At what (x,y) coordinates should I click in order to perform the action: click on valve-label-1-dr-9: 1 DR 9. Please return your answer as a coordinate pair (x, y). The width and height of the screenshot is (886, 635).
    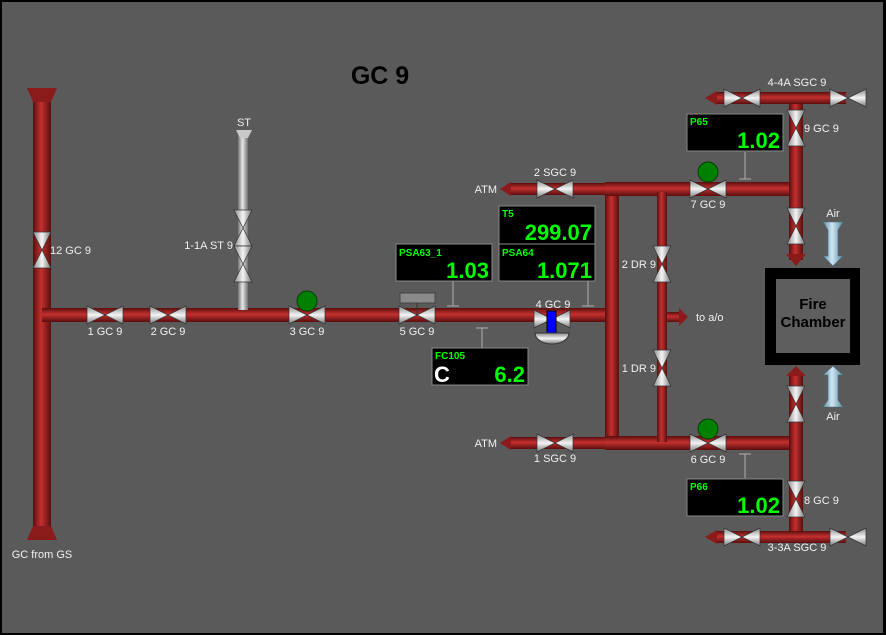
    Looking at the image, I should click on (639, 369).